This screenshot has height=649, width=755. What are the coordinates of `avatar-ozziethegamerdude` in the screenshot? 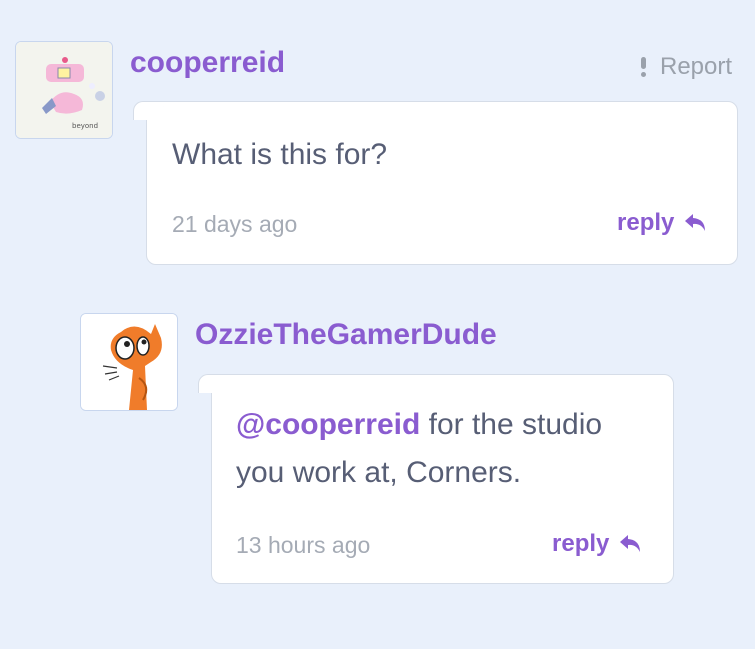 It's located at (129, 362).